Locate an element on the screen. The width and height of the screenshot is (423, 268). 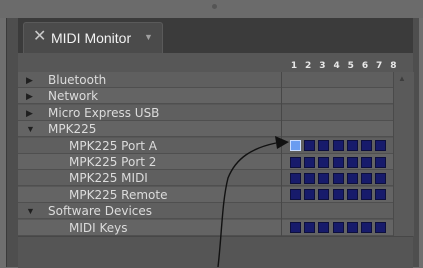
callout-arrow is located at coordinates (253, 201).